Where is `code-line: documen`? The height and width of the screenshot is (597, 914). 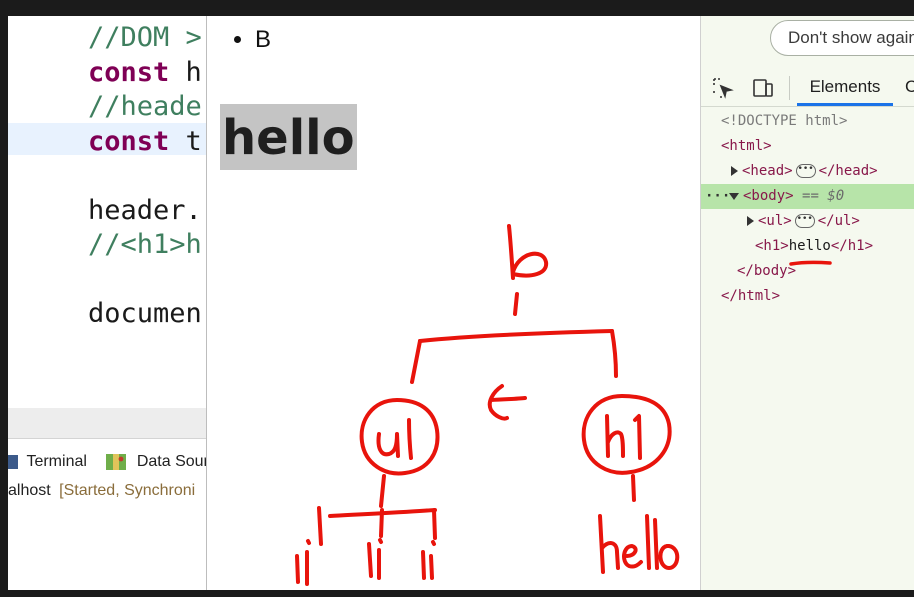
code-line: documen is located at coordinates (145, 314).